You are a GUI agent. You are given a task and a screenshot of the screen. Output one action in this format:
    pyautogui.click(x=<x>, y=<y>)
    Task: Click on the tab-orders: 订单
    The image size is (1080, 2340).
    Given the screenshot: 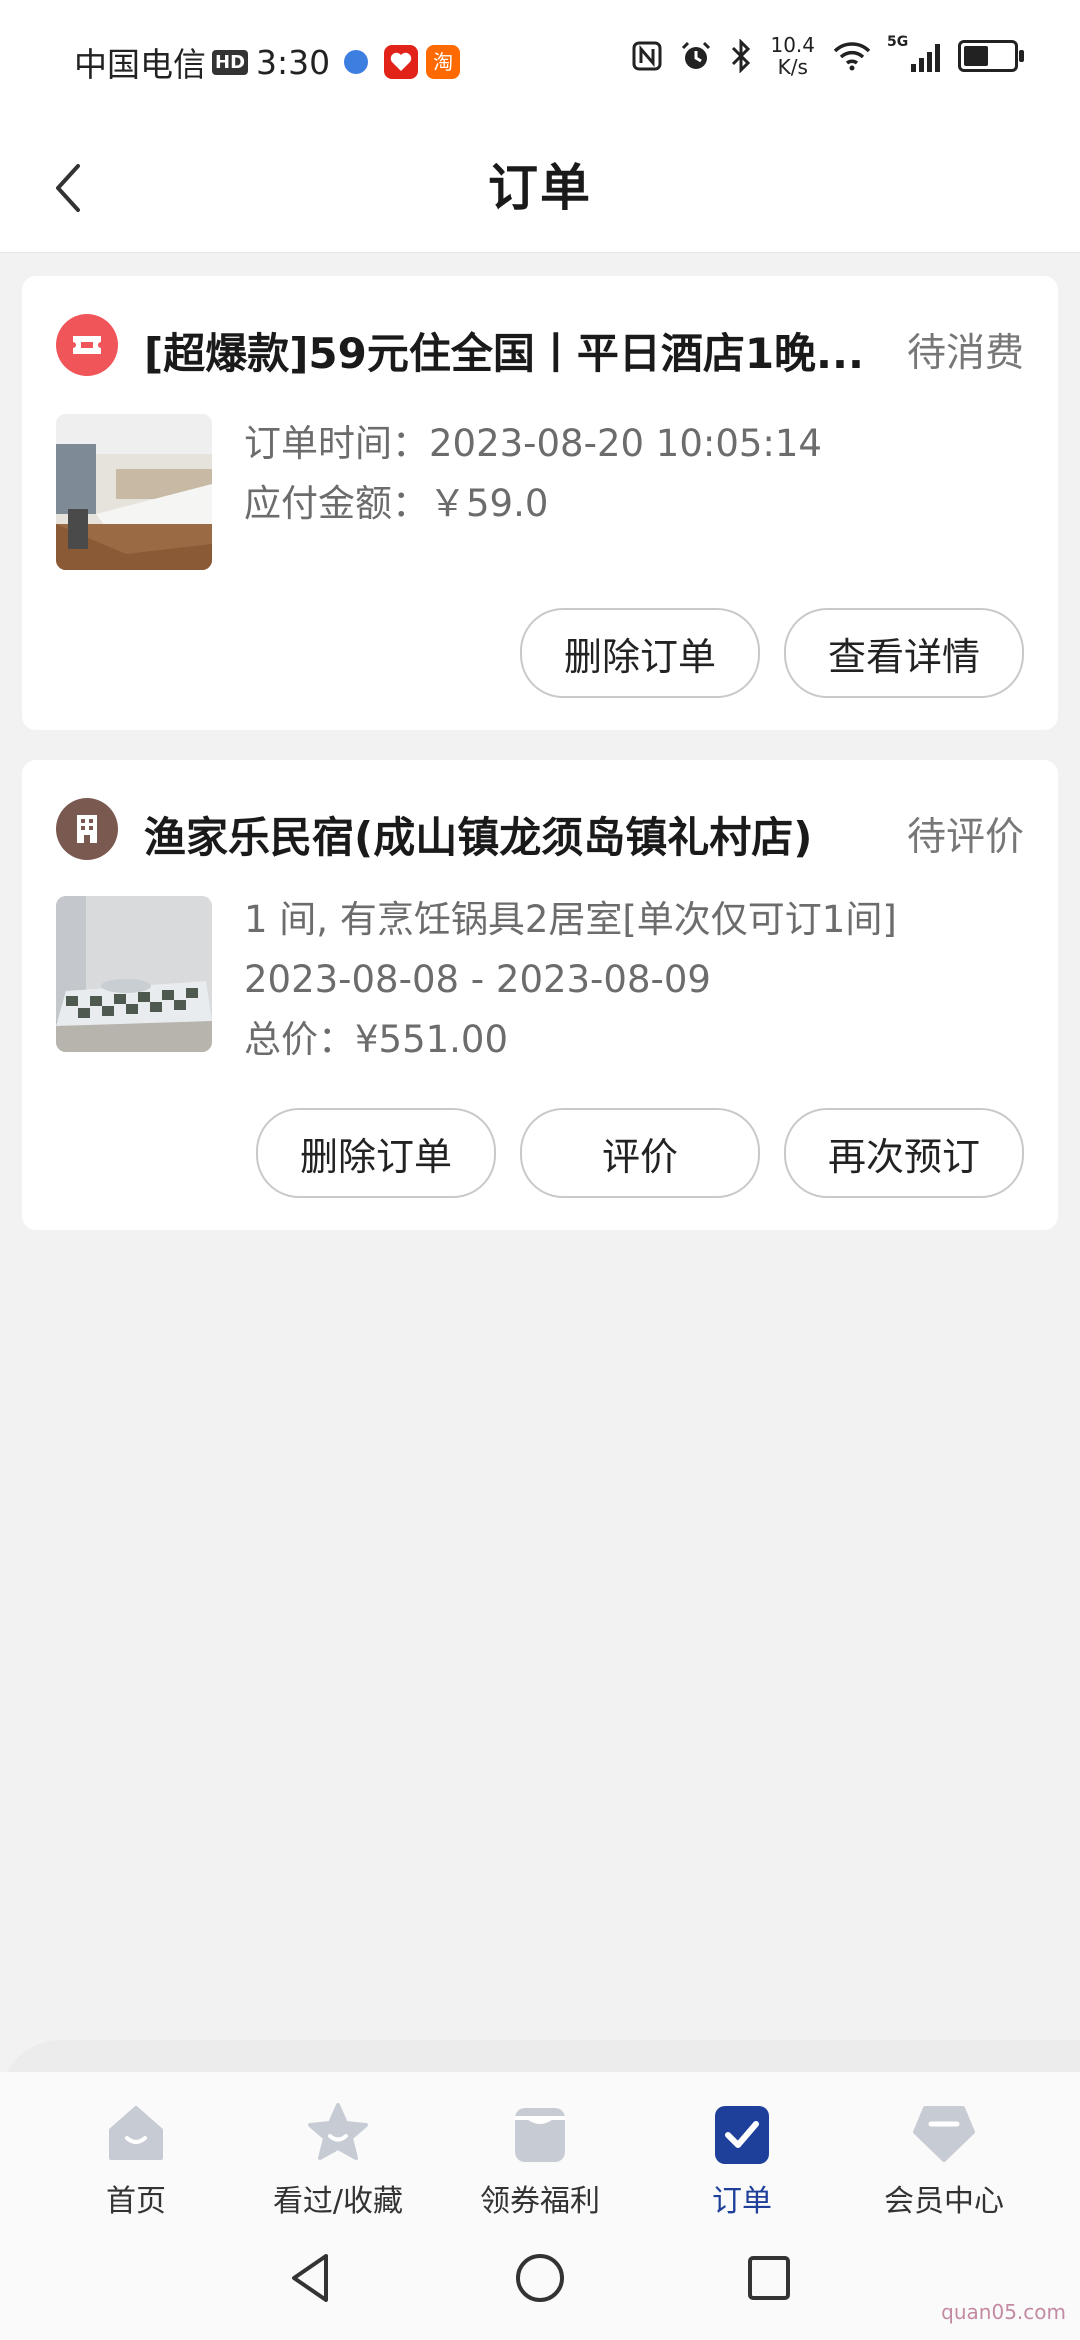 What is the action you would take?
    pyautogui.click(x=742, y=2160)
    